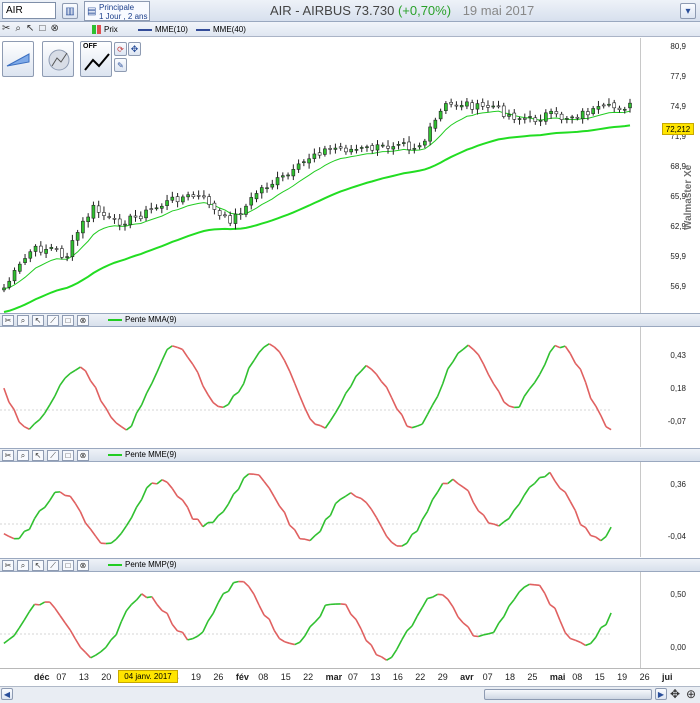  Describe the element at coordinates (675, 694) in the screenshot. I see `pan-icon: ✥` at that location.